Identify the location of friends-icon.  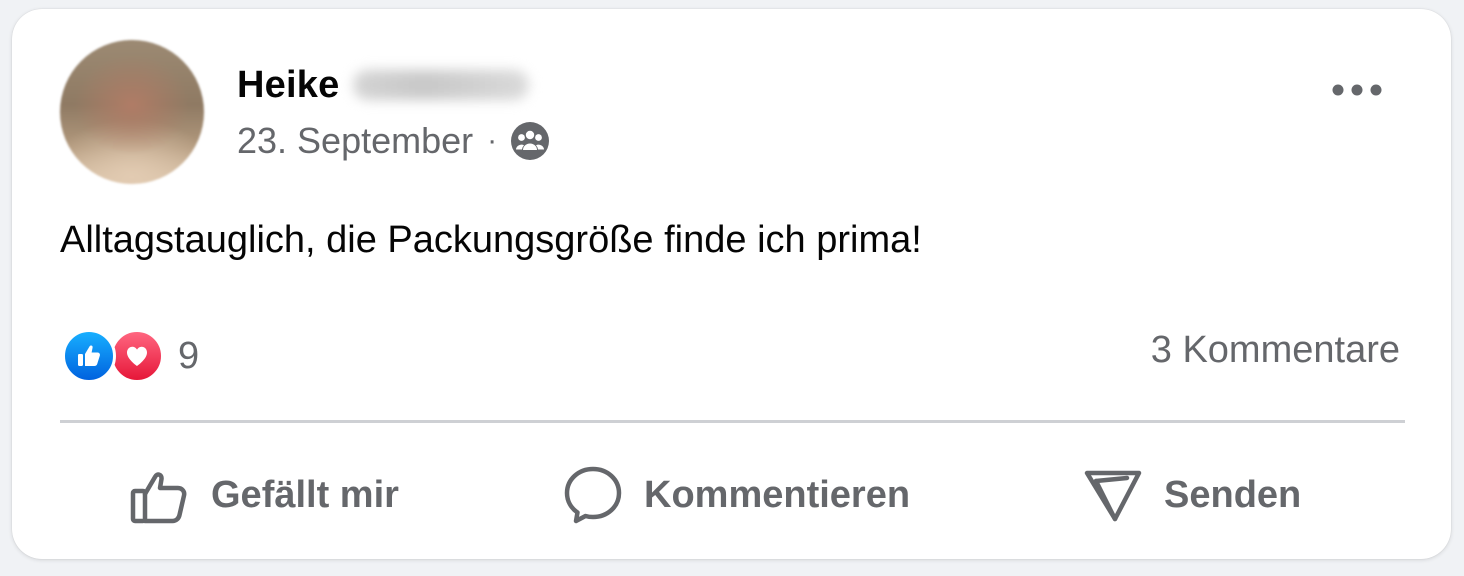
(530, 141).